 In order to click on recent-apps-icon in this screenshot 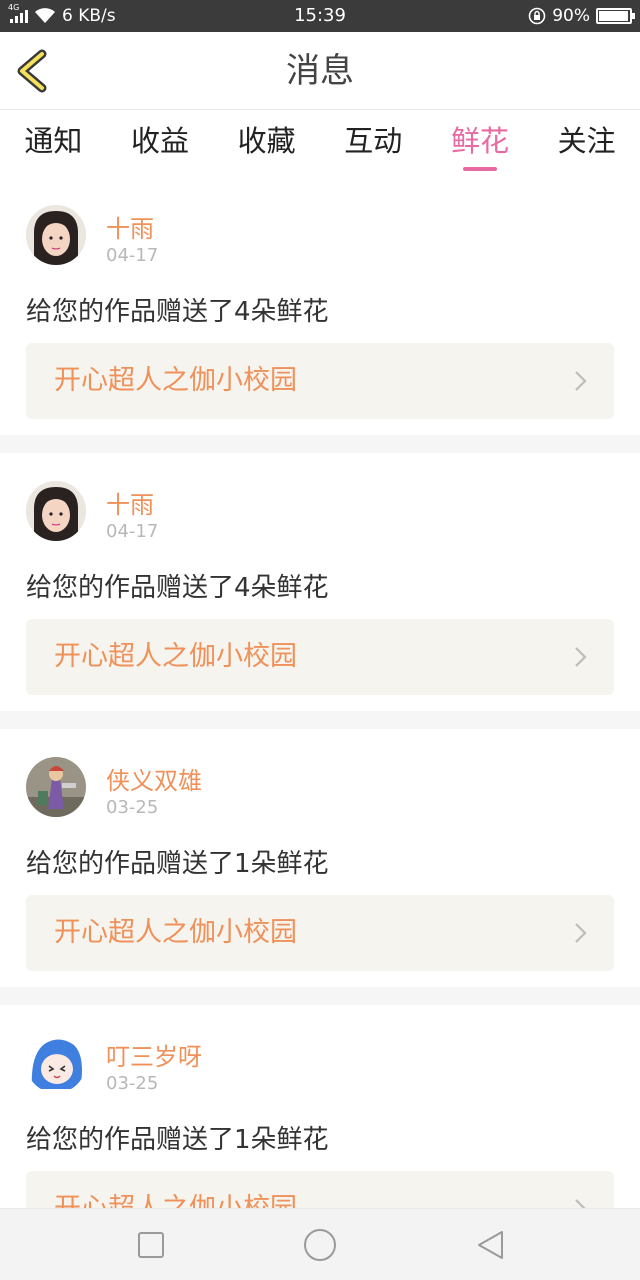, I will do `click(151, 1245)`.